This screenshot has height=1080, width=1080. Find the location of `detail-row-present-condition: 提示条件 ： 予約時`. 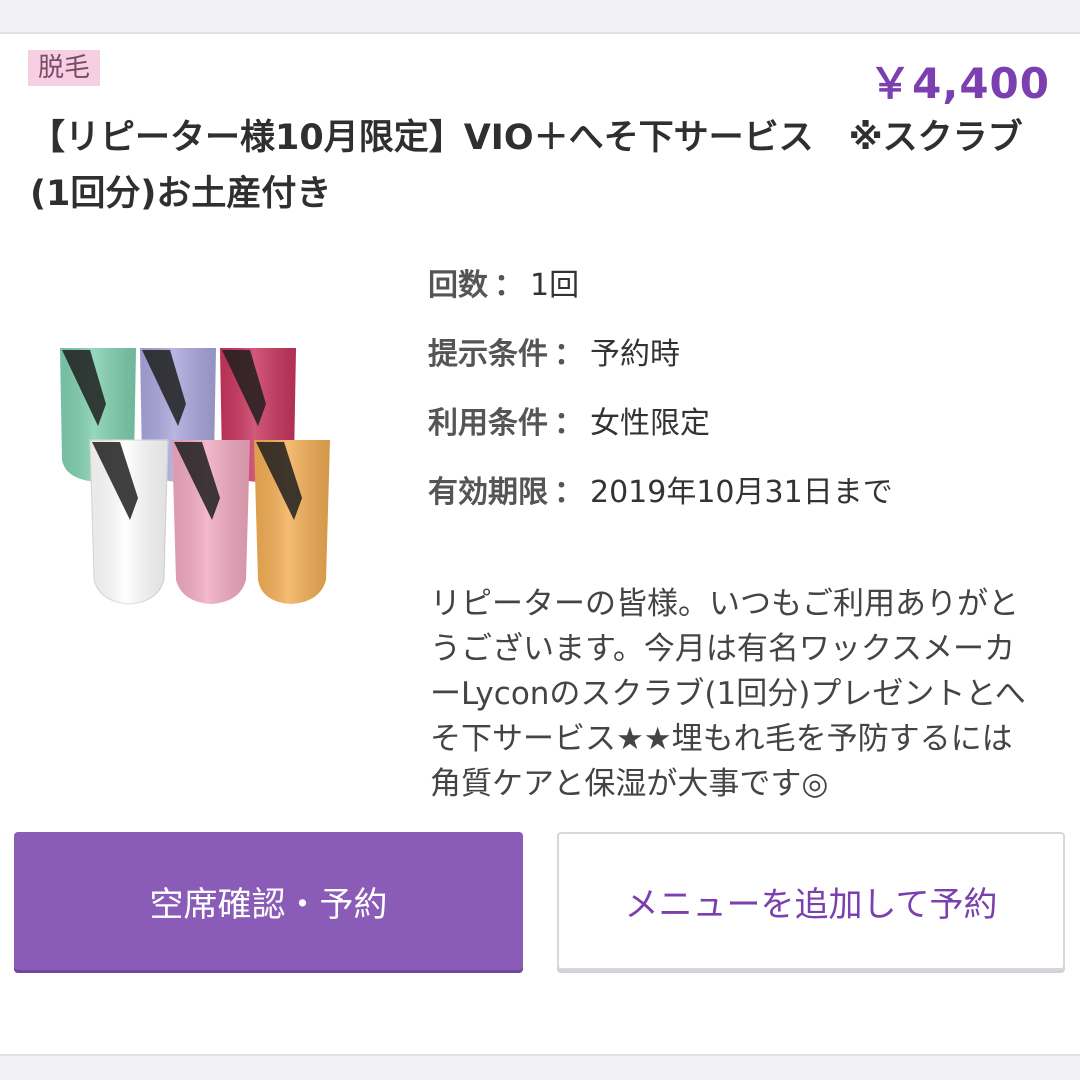

detail-row-present-condition: 提示条件 ： 予約時 is located at coordinates (738, 363).